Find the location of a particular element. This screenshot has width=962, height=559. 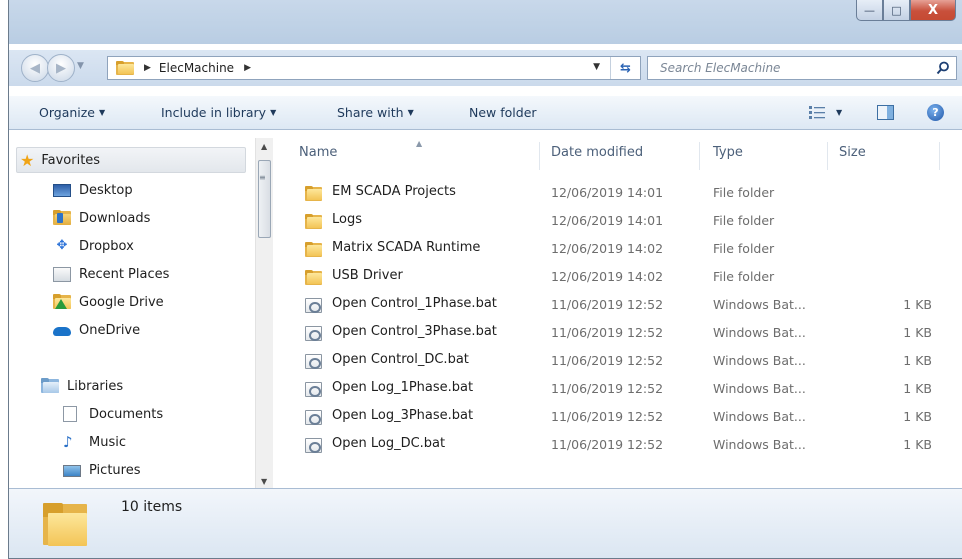

file-name: Open Control_DC.bat is located at coordinates (400, 359).